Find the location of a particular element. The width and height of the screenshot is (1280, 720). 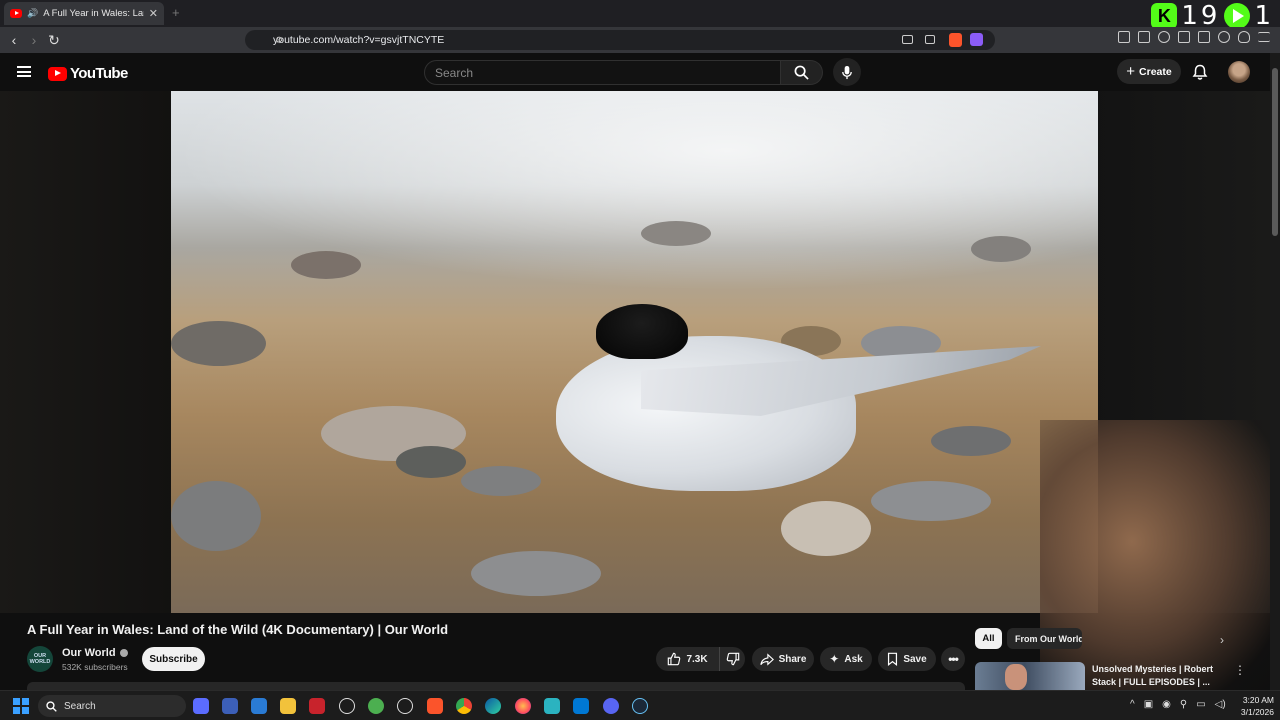

chrome-icon is located at coordinates (464, 706).